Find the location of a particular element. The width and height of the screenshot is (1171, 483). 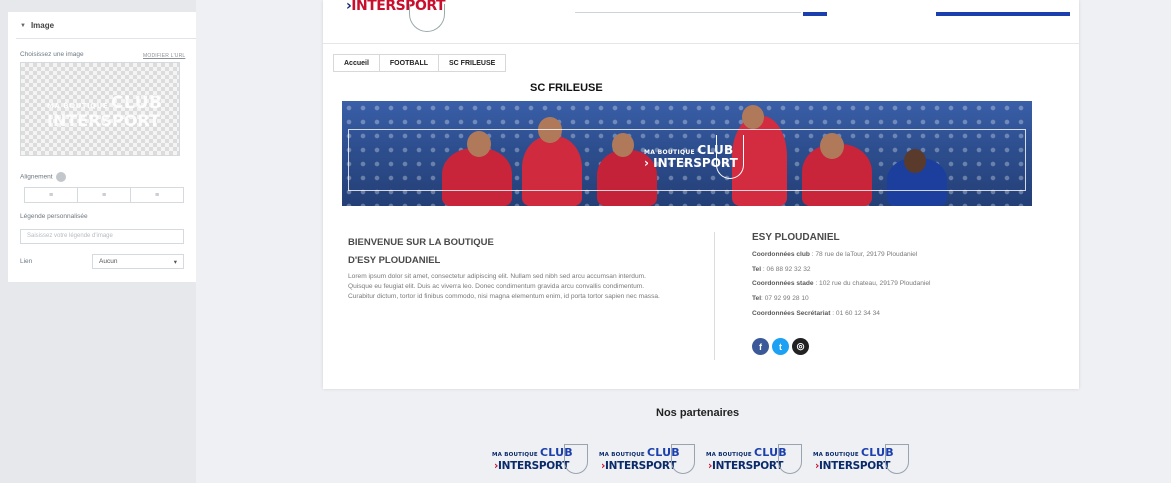

club-banner-image: MA BOUTIQUE CLUB › INTERSPORT is located at coordinates (687, 153).